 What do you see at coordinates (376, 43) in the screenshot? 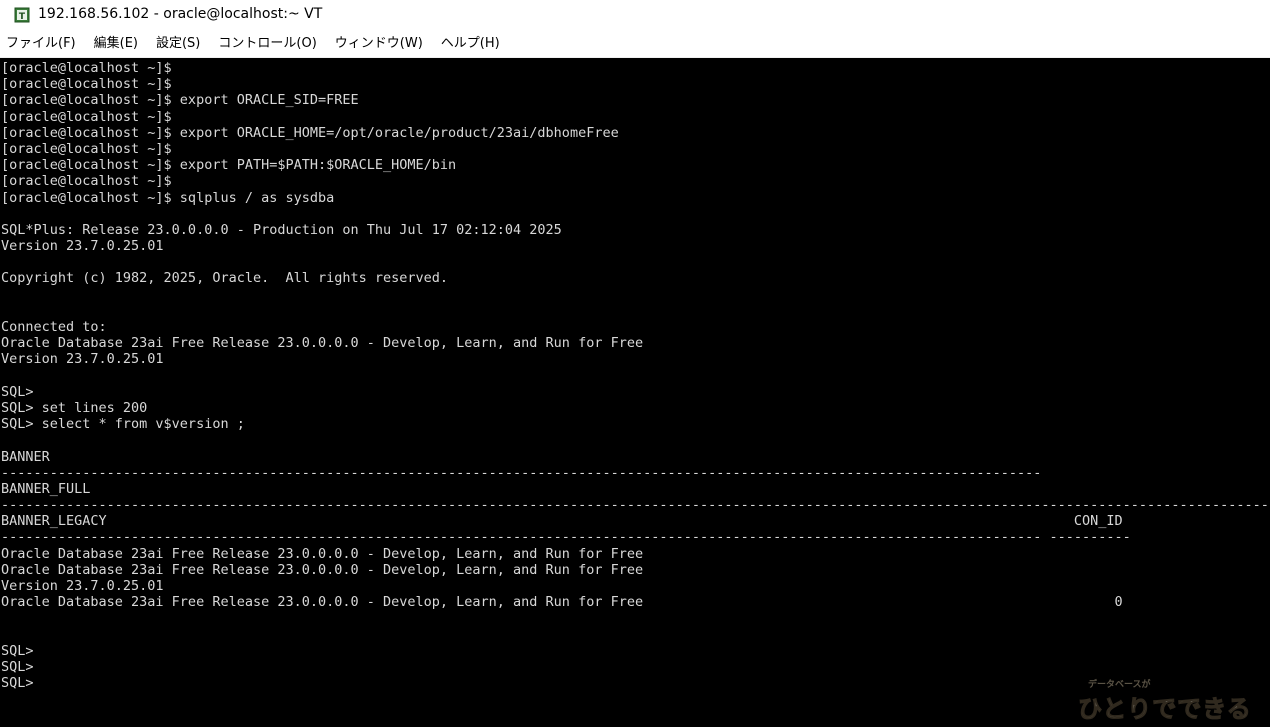
I see `menu-window: ウィンドウ(W)` at bounding box center [376, 43].